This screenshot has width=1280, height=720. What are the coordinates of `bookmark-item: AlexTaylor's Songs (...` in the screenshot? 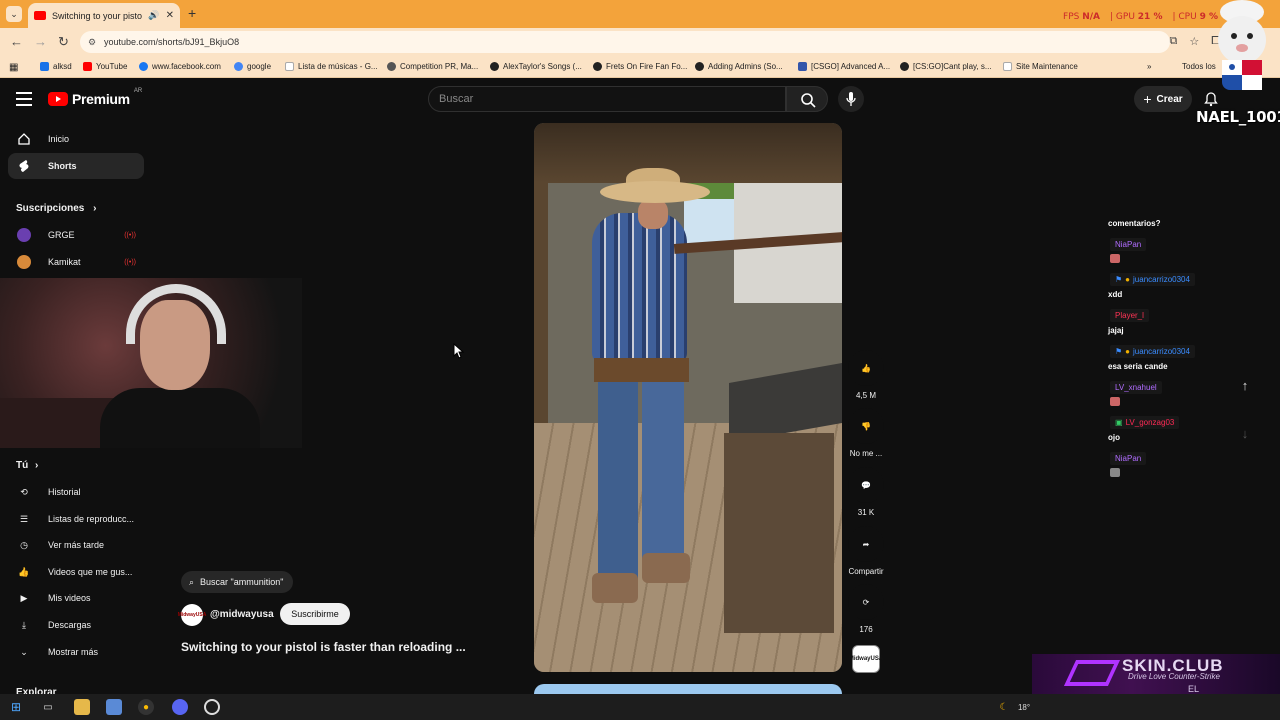 It's located at (536, 66).